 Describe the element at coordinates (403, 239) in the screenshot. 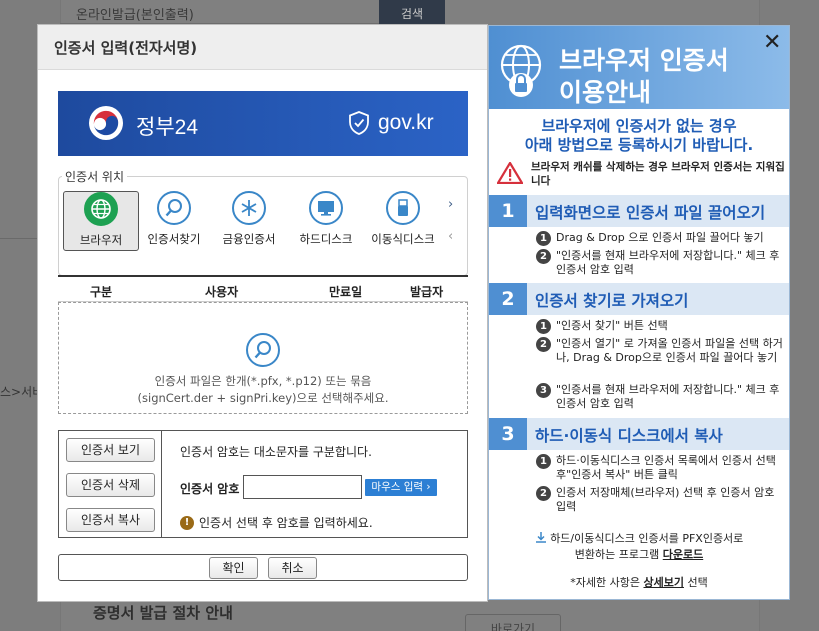

I see `location-removable-disk-label: 이동식디스크` at that location.